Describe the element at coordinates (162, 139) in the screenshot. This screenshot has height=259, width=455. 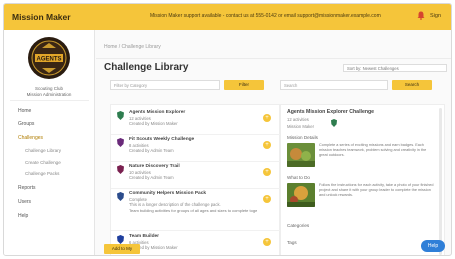
I see `item-name: Fit Scouts Weekly Challenge` at that location.